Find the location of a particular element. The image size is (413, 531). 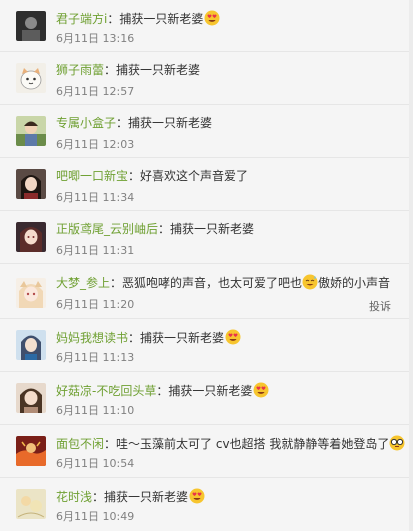

comment-text: 哇～玉藻前太可了 cv也超搭 我就静静等着她登岛了 is located at coordinates (253, 444).